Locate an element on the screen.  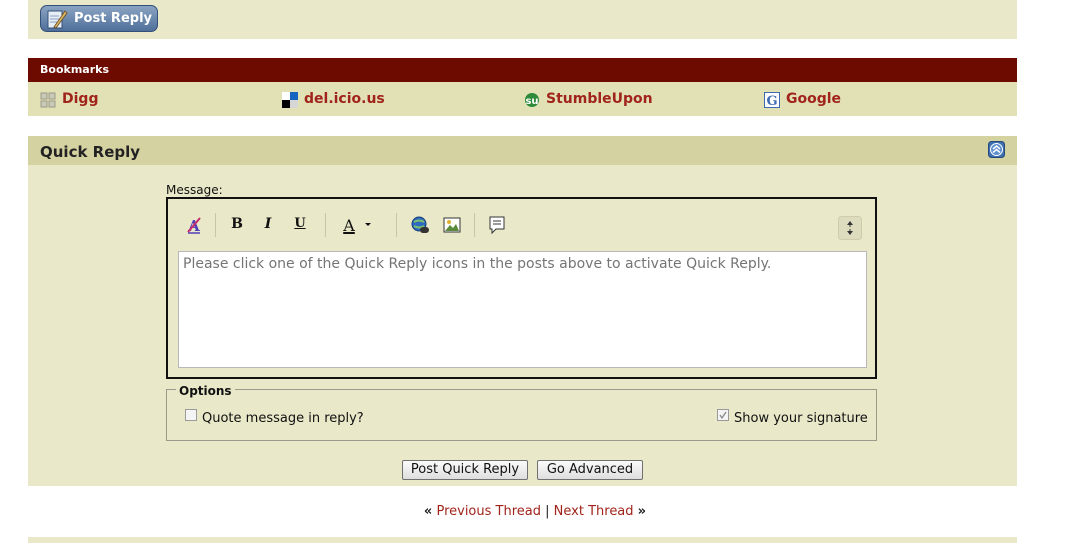
next-thread-link: Next Thread is located at coordinates (594, 511).